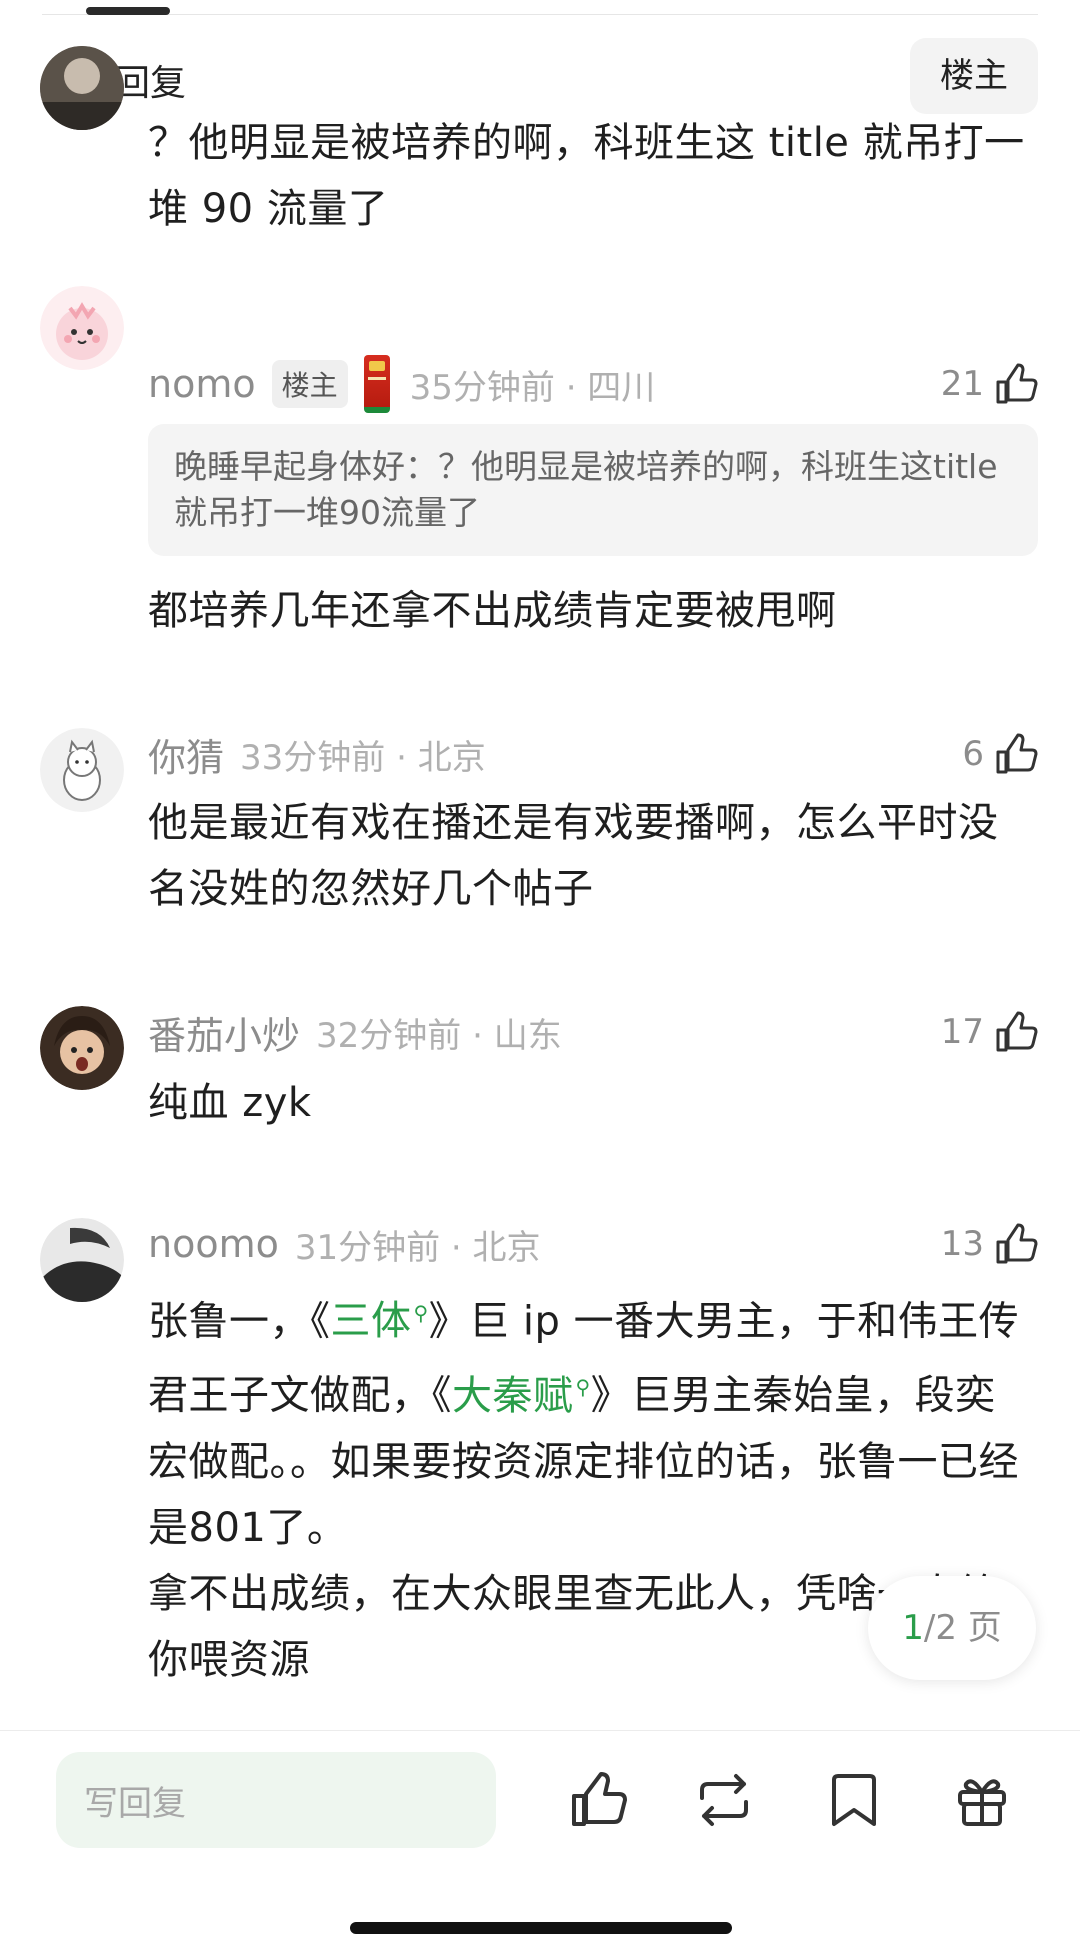 The image size is (1080, 1960). Describe the element at coordinates (540, 14) in the screenshot. I see `top-divider` at that location.